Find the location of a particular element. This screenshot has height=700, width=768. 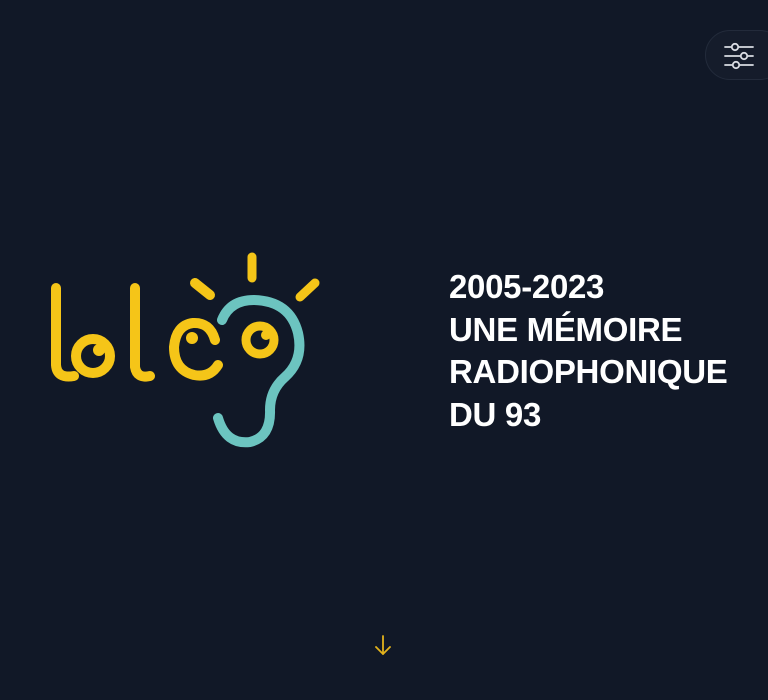

lole-logo is located at coordinates (185, 350).